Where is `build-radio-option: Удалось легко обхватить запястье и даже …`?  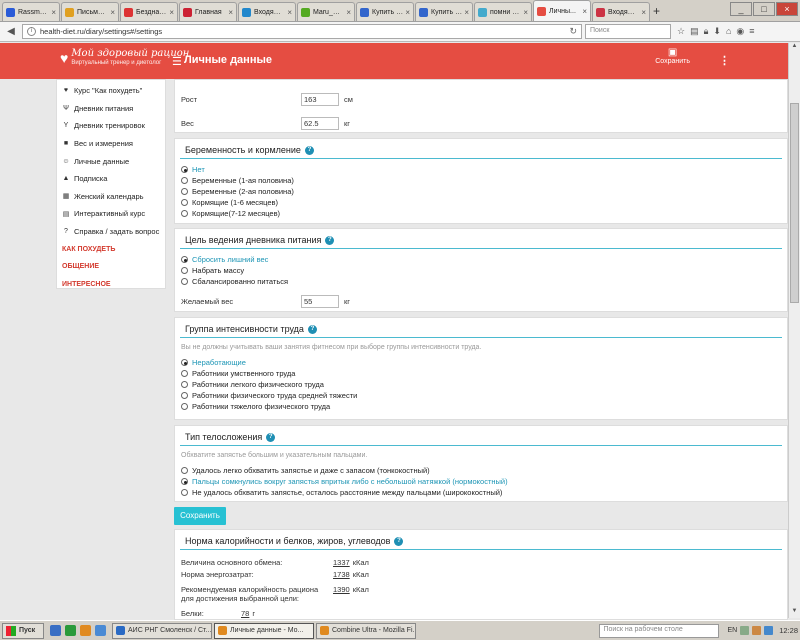 build-radio-option: Удалось легко обхватить запястье и даже … is located at coordinates (481, 470).